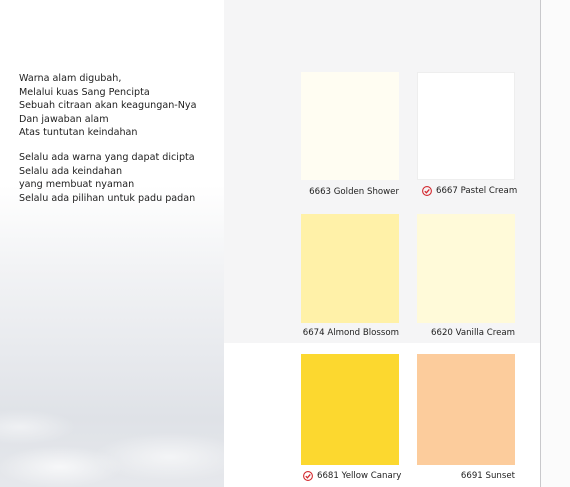  What do you see at coordinates (70, 78) in the screenshot?
I see `poem-line: Warna alam digubah,` at bounding box center [70, 78].